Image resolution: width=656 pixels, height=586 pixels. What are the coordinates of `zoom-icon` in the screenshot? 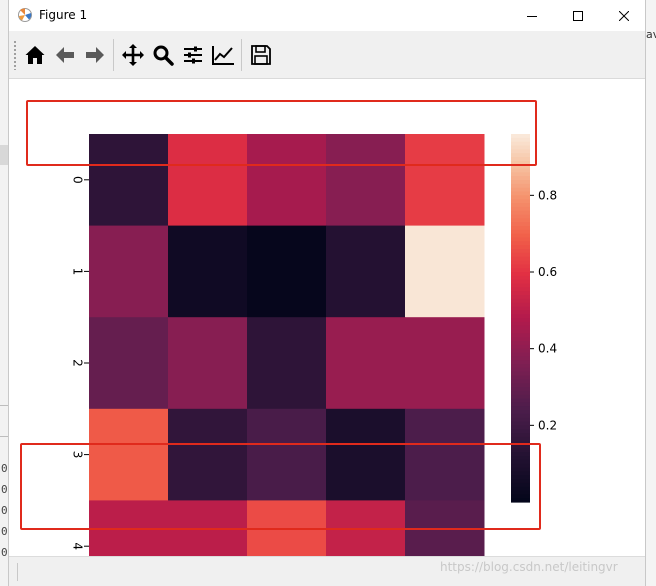 It's located at (163, 55).